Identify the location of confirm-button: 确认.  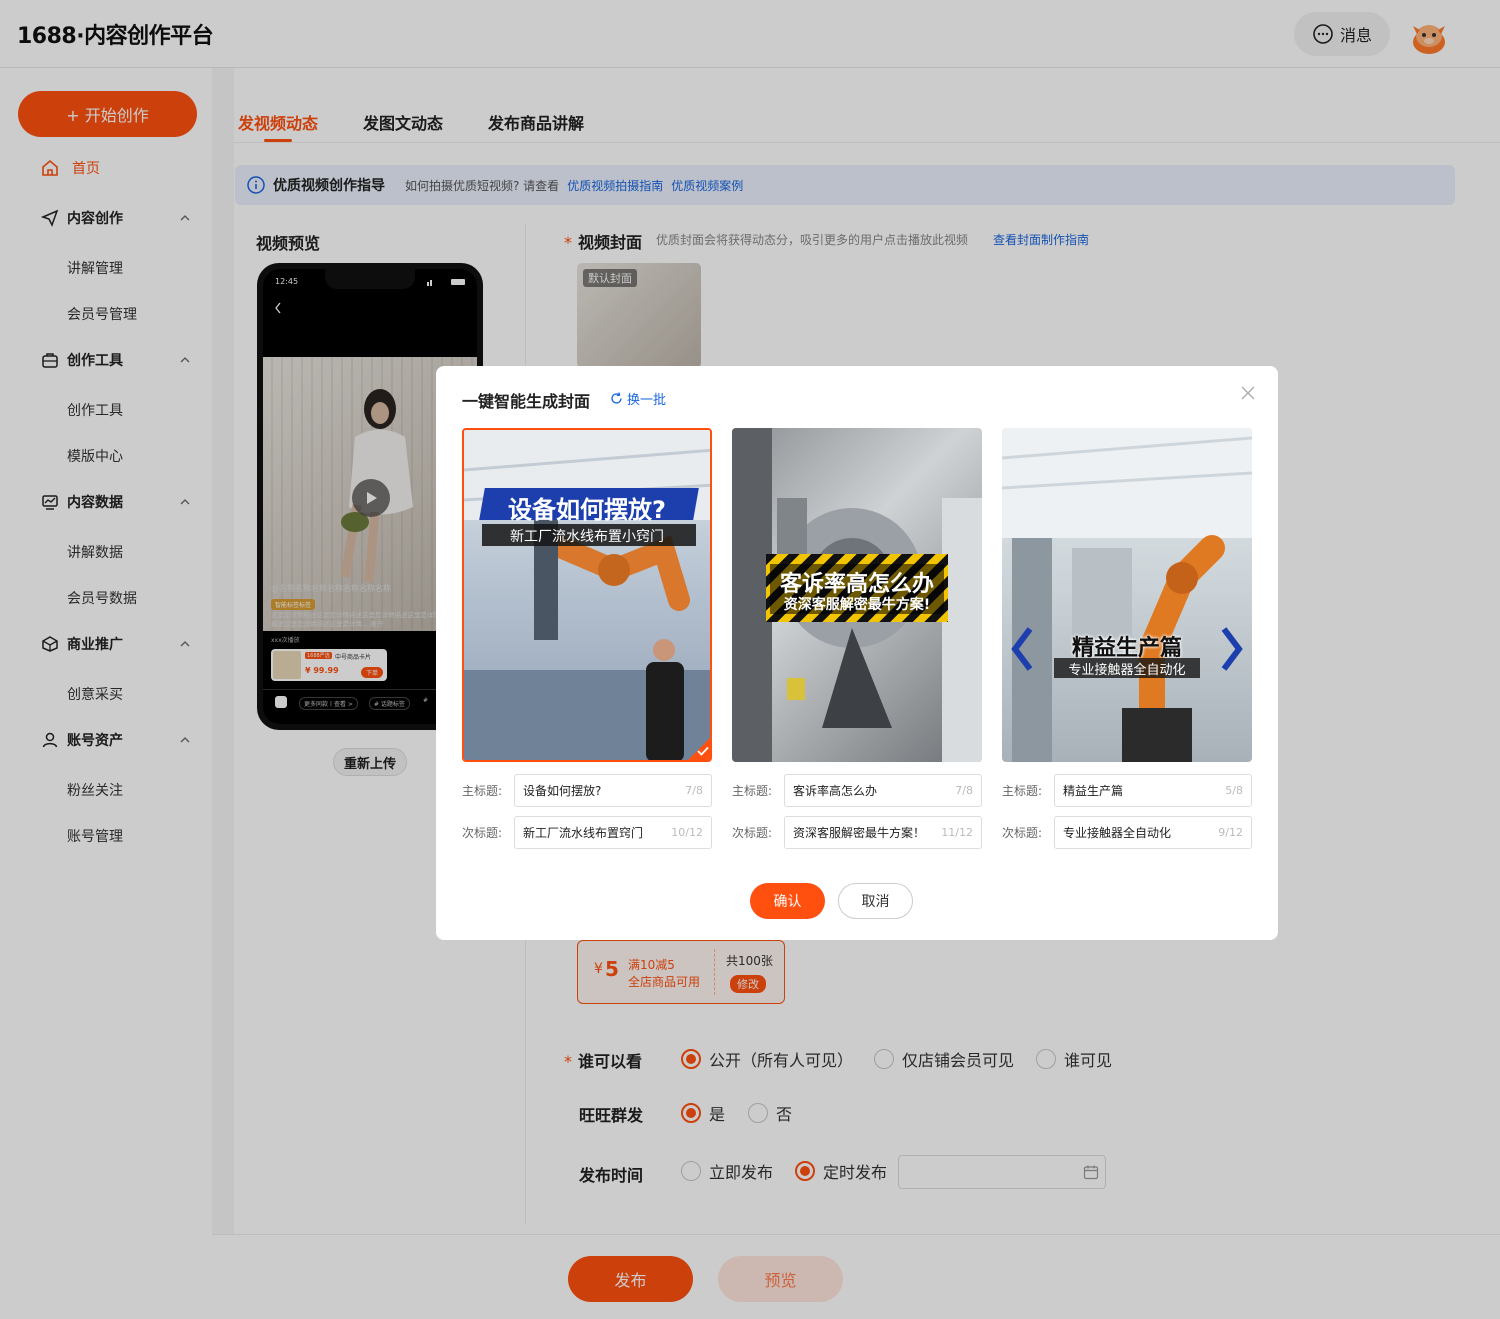
(787, 901).